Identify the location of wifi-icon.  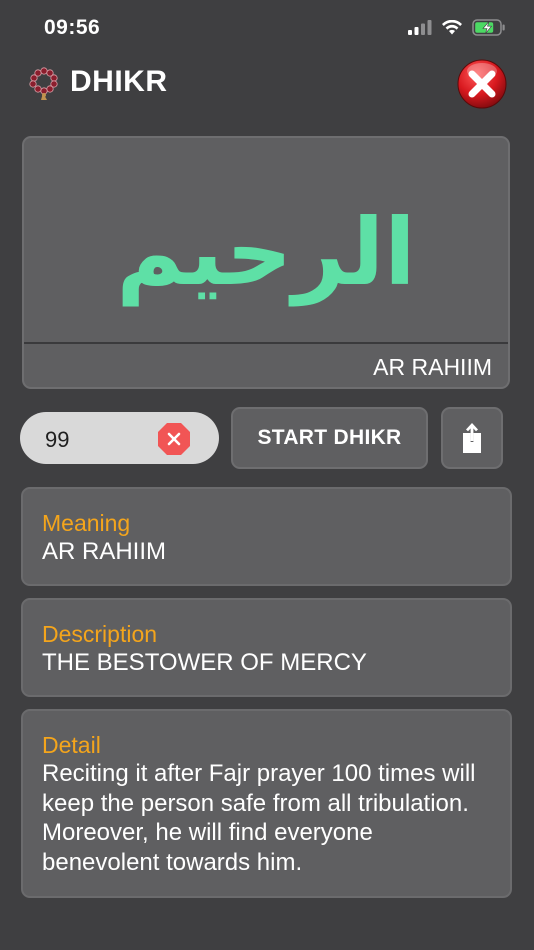
(452, 26).